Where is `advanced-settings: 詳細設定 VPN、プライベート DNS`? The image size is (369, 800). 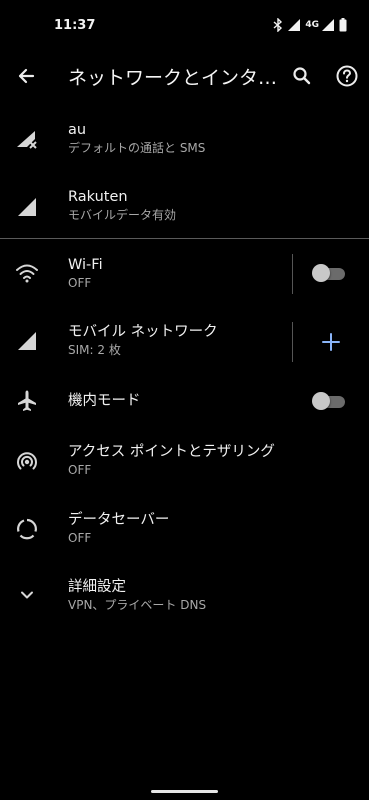 advanced-settings: 詳細設定 VPN、プライベート DNS is located at coordinates (184, 600).